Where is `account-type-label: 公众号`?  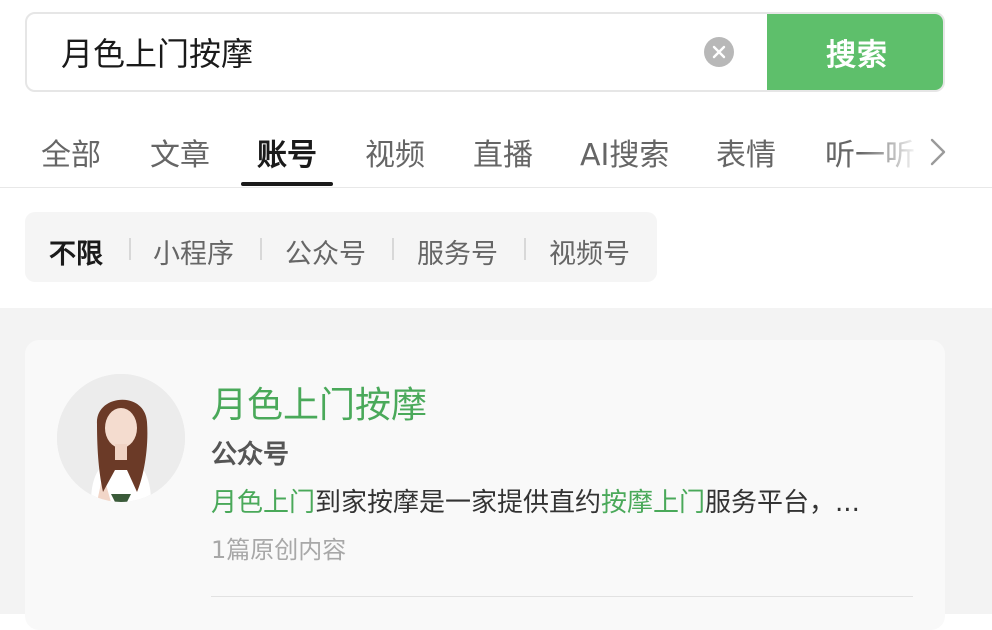 account-type-label: 公众号 is located at coordinates (250, 455).